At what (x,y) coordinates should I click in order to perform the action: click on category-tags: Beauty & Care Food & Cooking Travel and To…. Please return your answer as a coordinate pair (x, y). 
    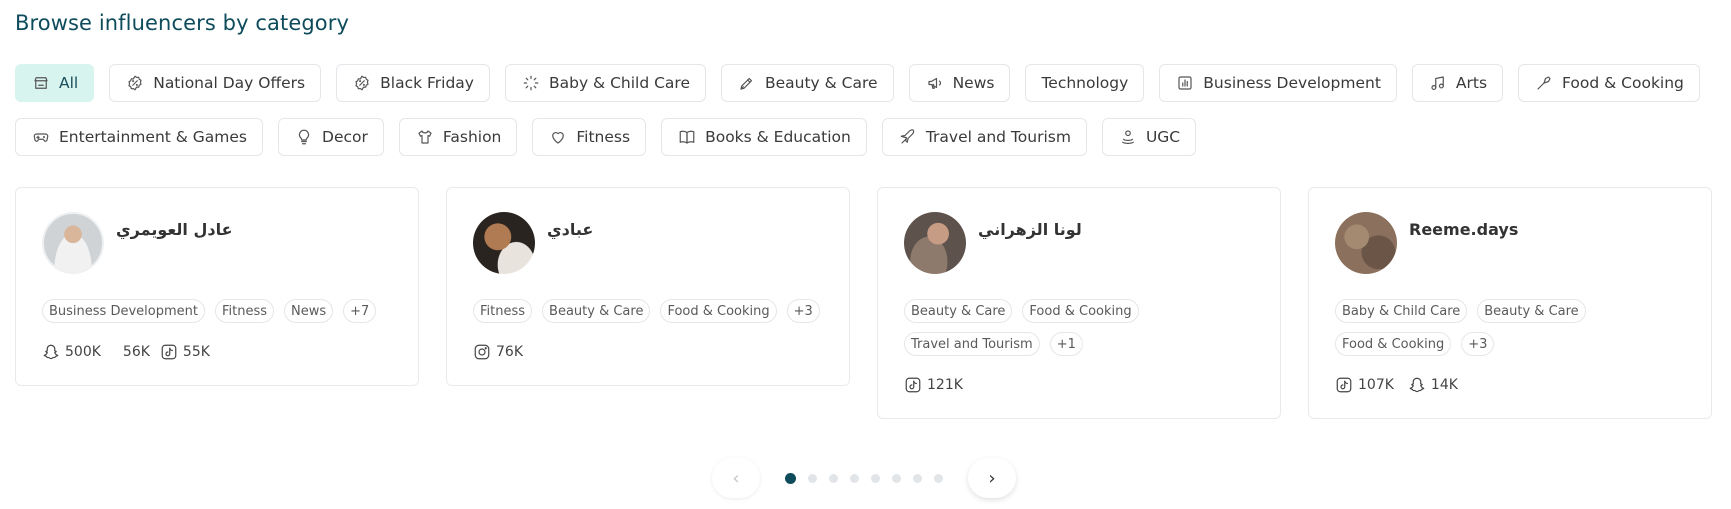
    Looking at the image, I should click on (1079, 327).